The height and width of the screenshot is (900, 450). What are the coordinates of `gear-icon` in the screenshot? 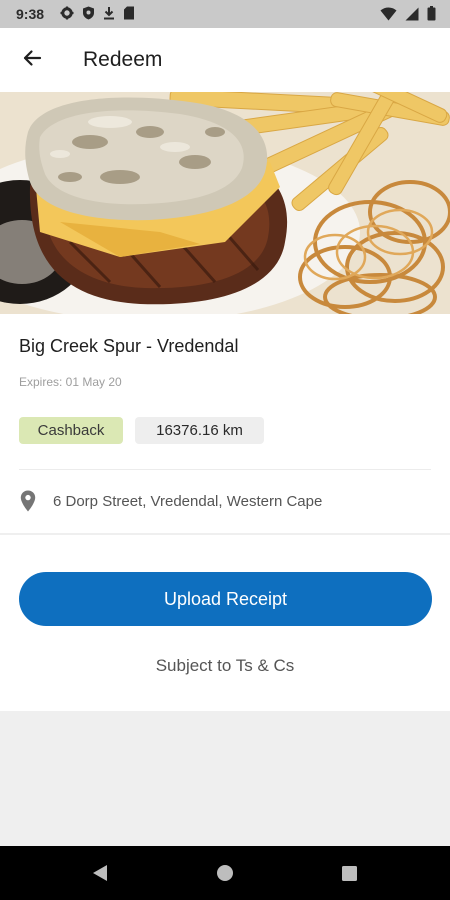 It's located at (67, 15).